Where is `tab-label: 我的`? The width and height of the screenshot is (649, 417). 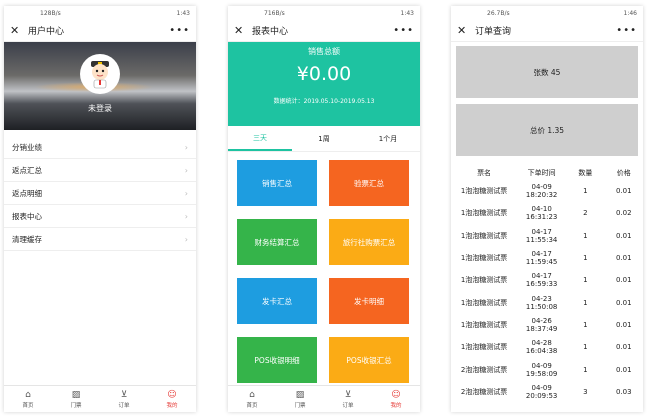
tab-label: 我的 is located at coordinates (172, 405).